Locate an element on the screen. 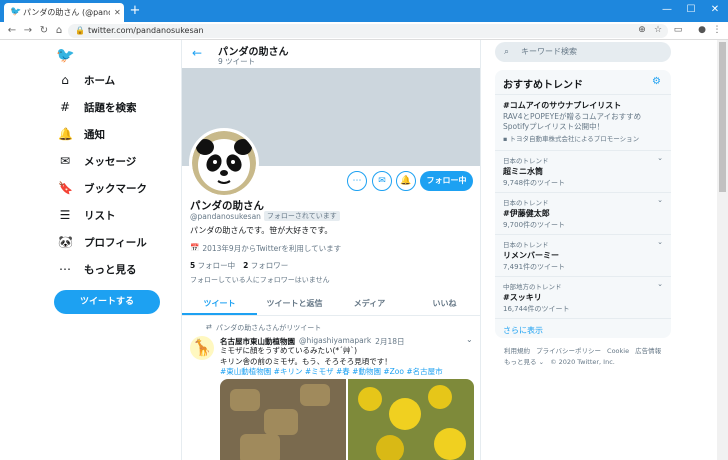 The width and height of the screenshot is (728, 460). profile-tabs: ツイート ツイートと返信 メディア いいね is located at coordinates (331, 304).